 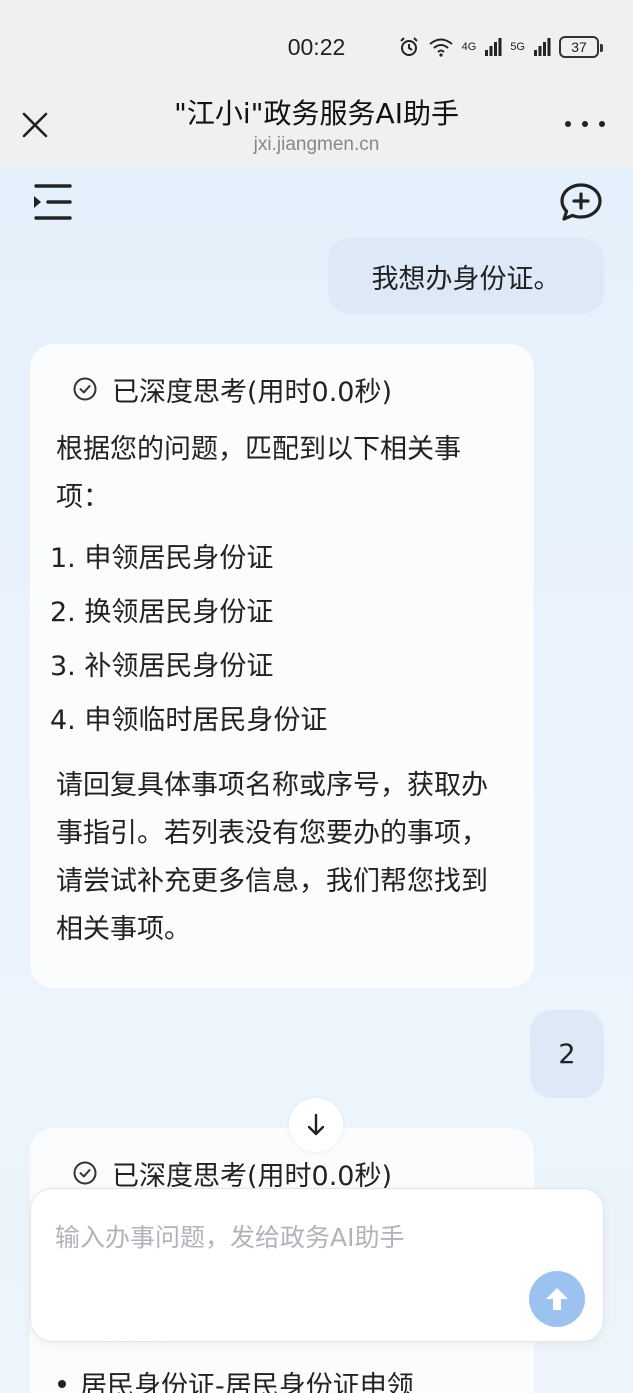 I want to click on materials-list-item: 居民身份证-居民身份证申领, so click(x=236, y=1378).